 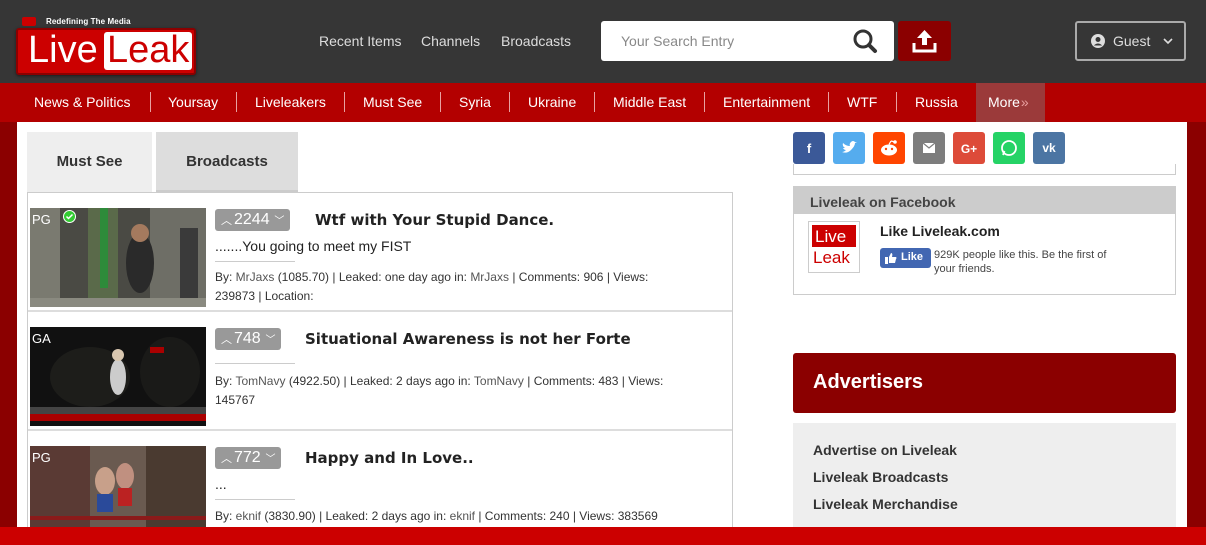 What do you see at coordinates (984, 200) in the screenshot?
I see `facebook-widget-heading: Liveleak on Facebook` at bounding box center [984, 200].